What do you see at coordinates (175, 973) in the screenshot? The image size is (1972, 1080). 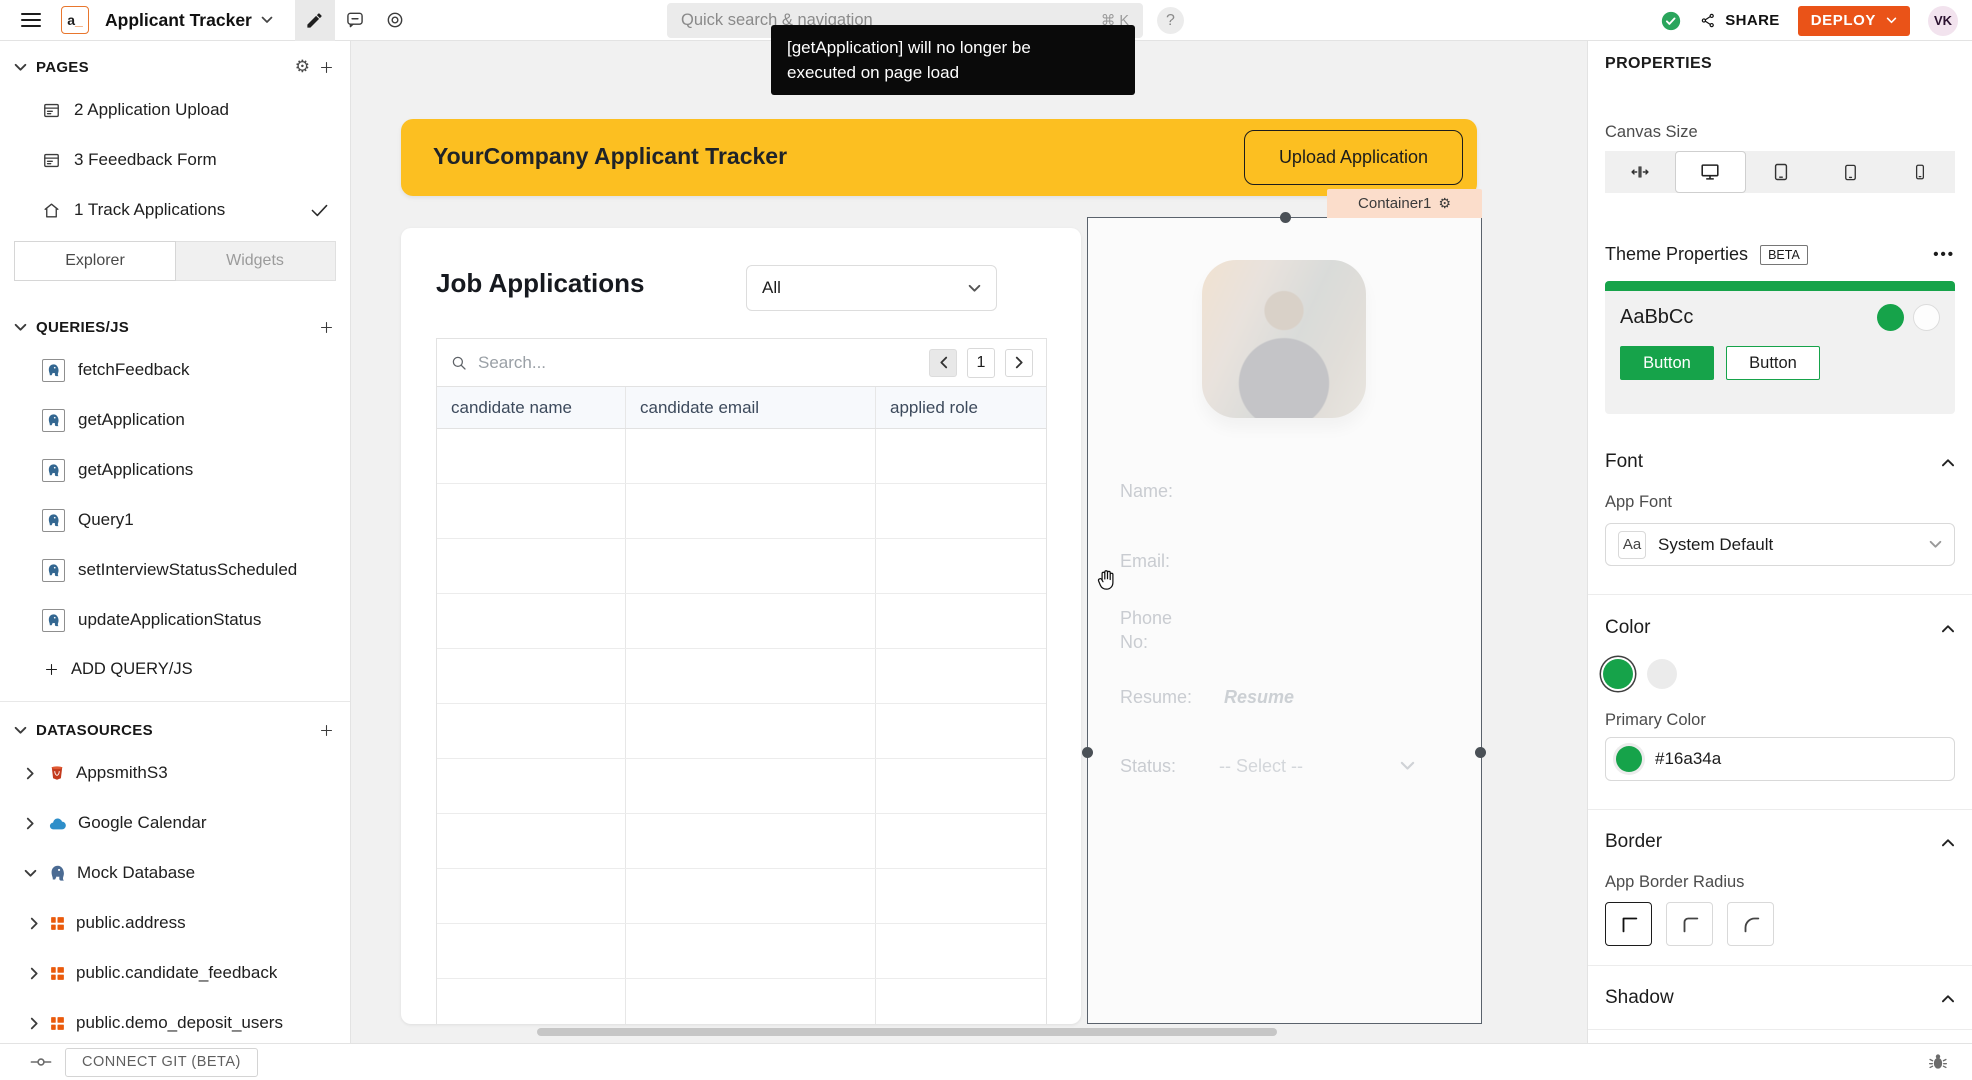 I see `sidebar-item-table-candidate-feedback: public.candidate_feedback` at bounding box center [175, 973].